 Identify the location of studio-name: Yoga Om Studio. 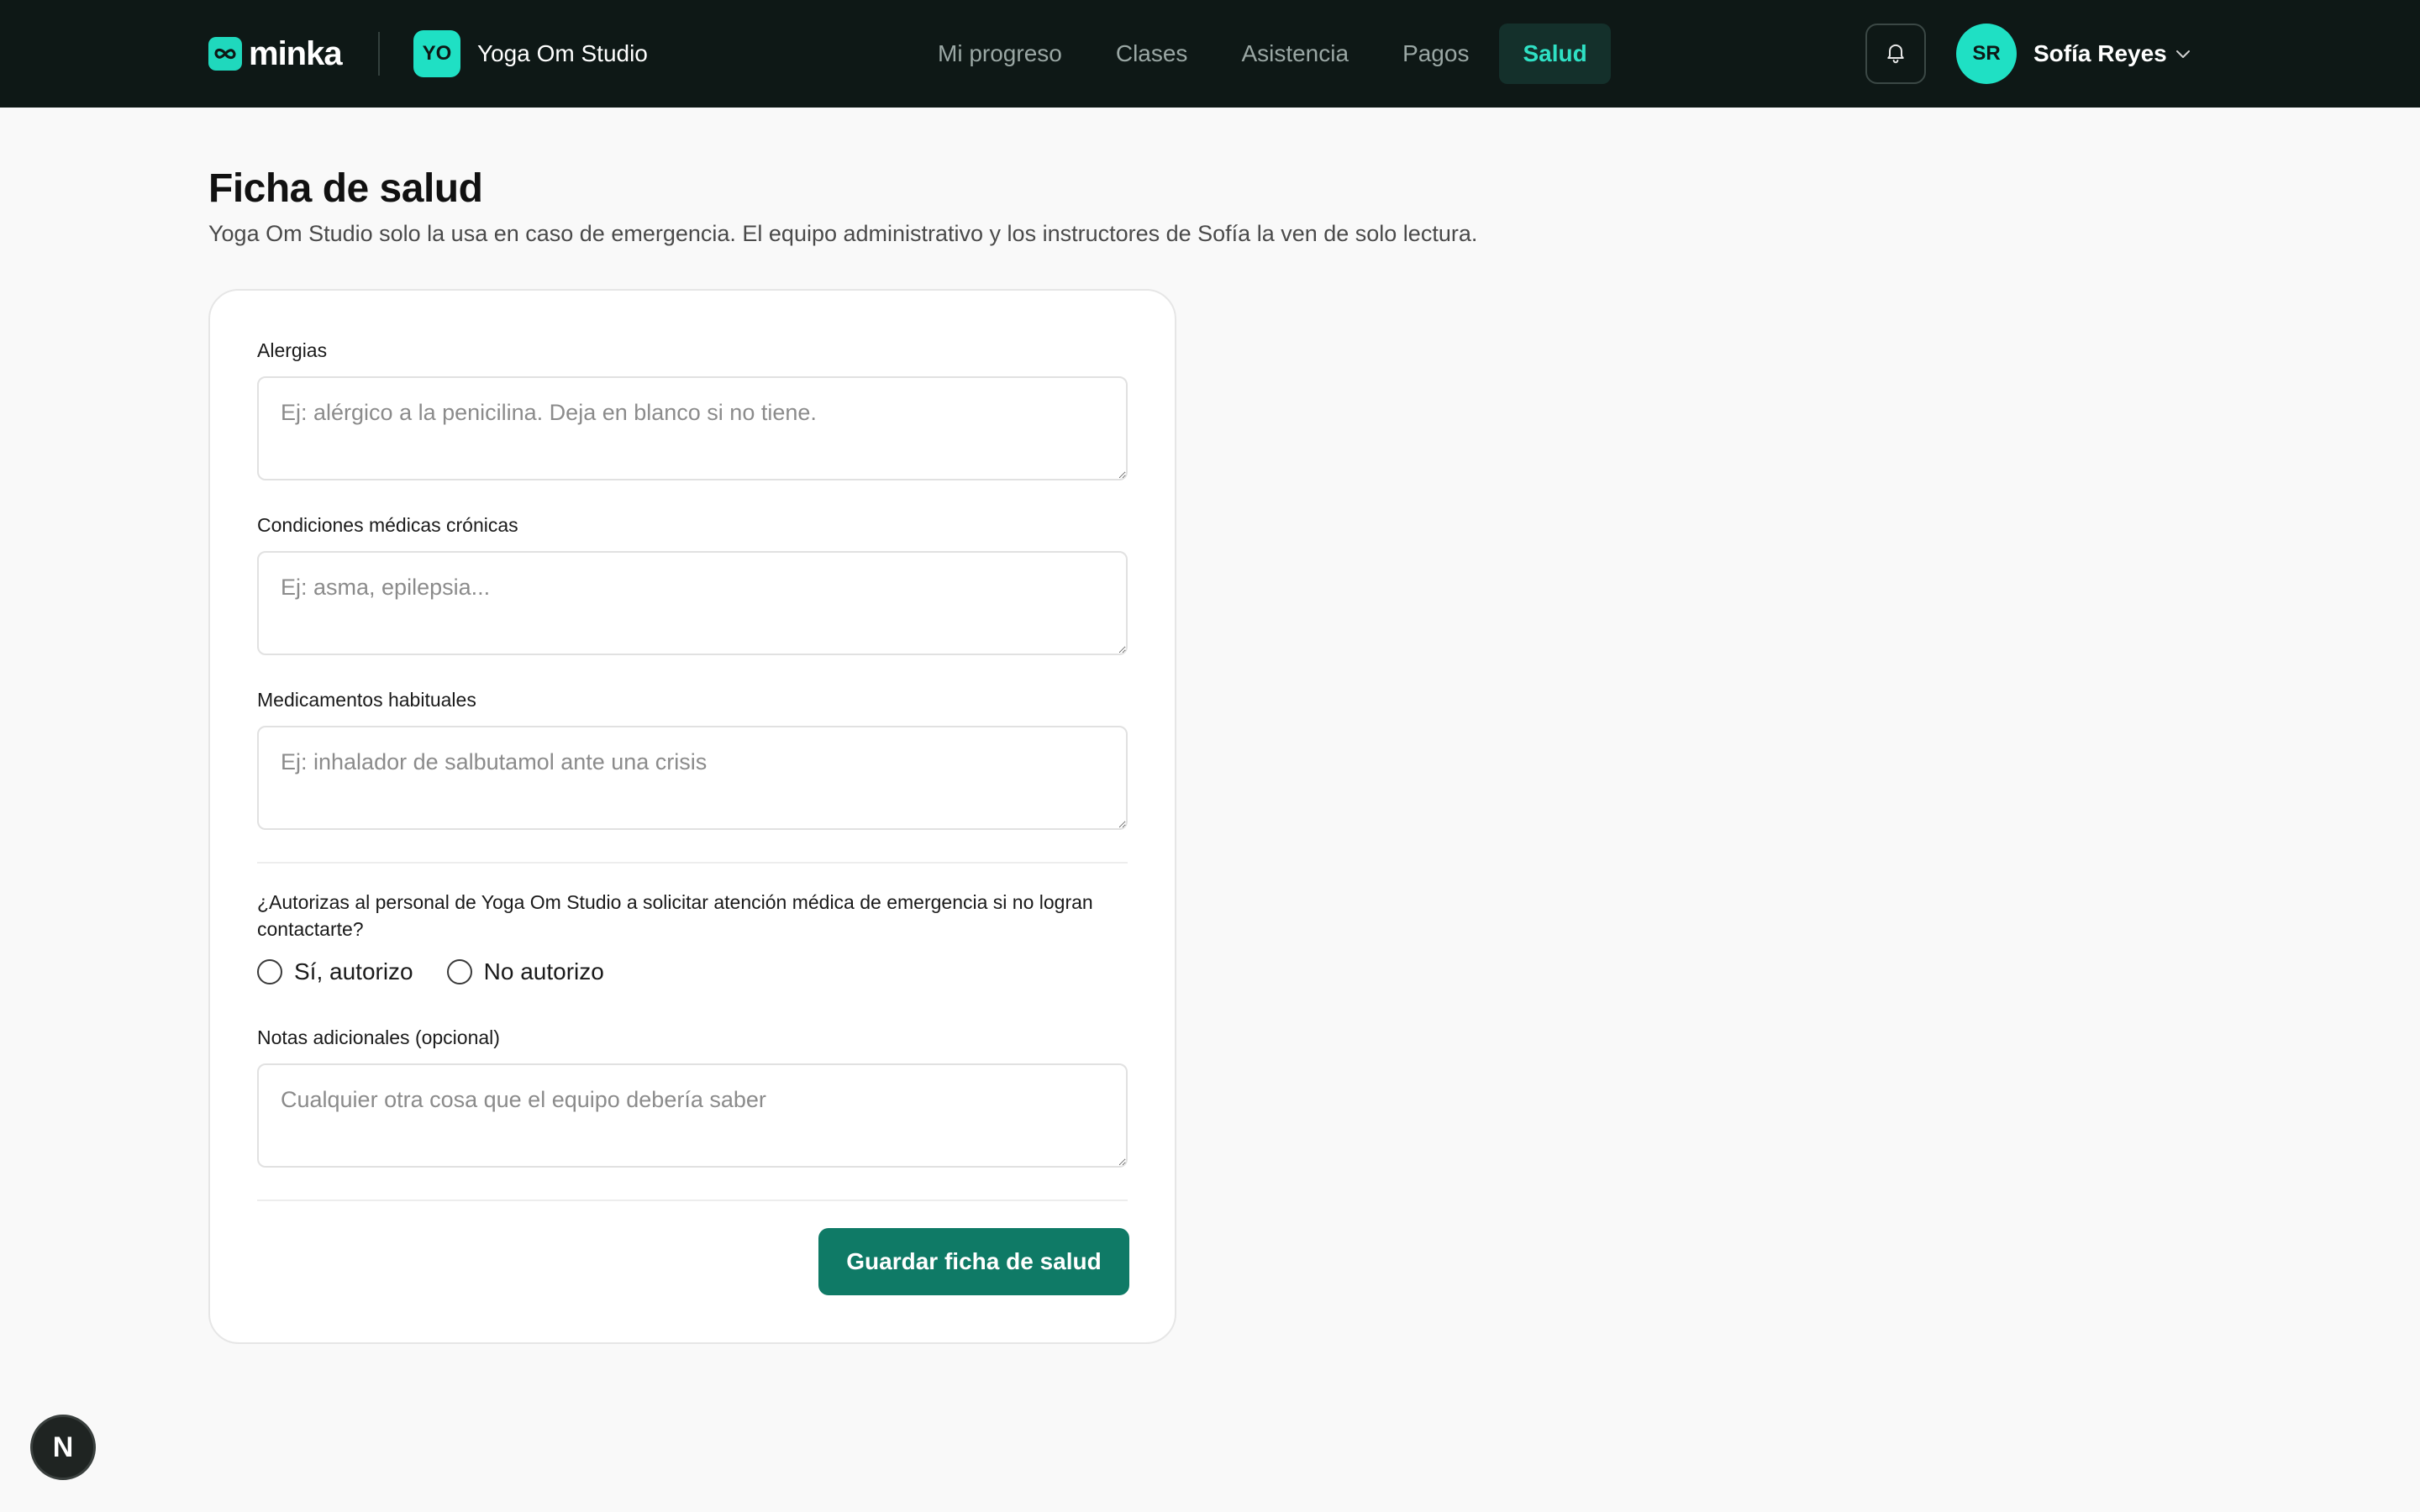
(562, 53).